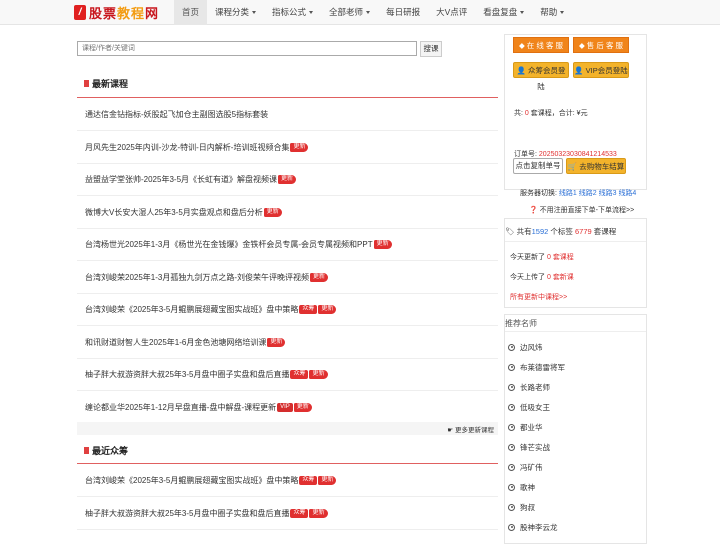 This screenshot has height=544, width=720. What do you see at coordinates (525, 467) in the screenshot?
I see `teacher-item: 冯矿伟` at bounding box center [525, 467].